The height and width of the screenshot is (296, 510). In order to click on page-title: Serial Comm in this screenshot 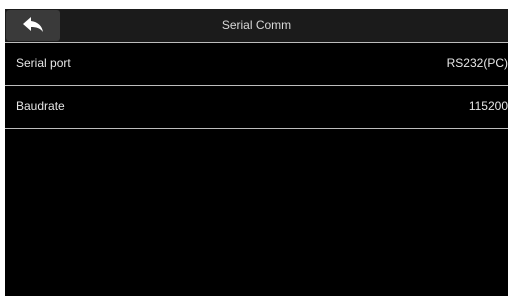, I will do `click(256, 25)`.